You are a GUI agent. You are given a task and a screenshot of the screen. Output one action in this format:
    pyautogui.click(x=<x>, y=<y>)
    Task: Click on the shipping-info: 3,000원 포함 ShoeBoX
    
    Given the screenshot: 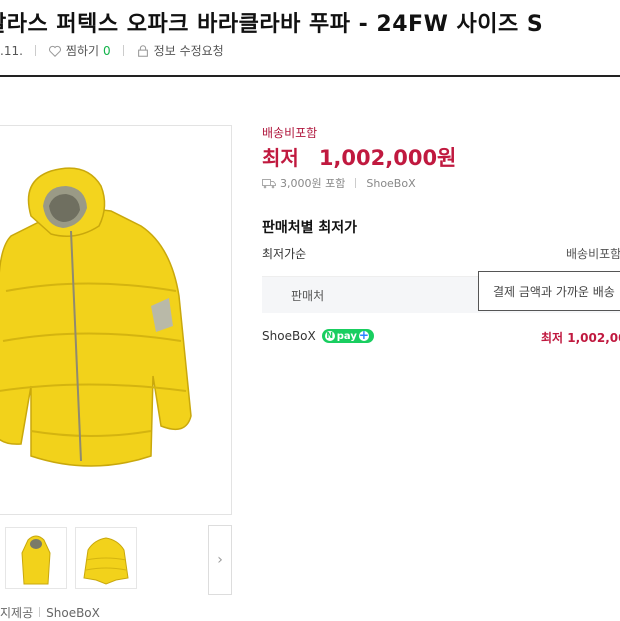 What is the action you would take?
    pyautogui.click(x=339, y=183)
    